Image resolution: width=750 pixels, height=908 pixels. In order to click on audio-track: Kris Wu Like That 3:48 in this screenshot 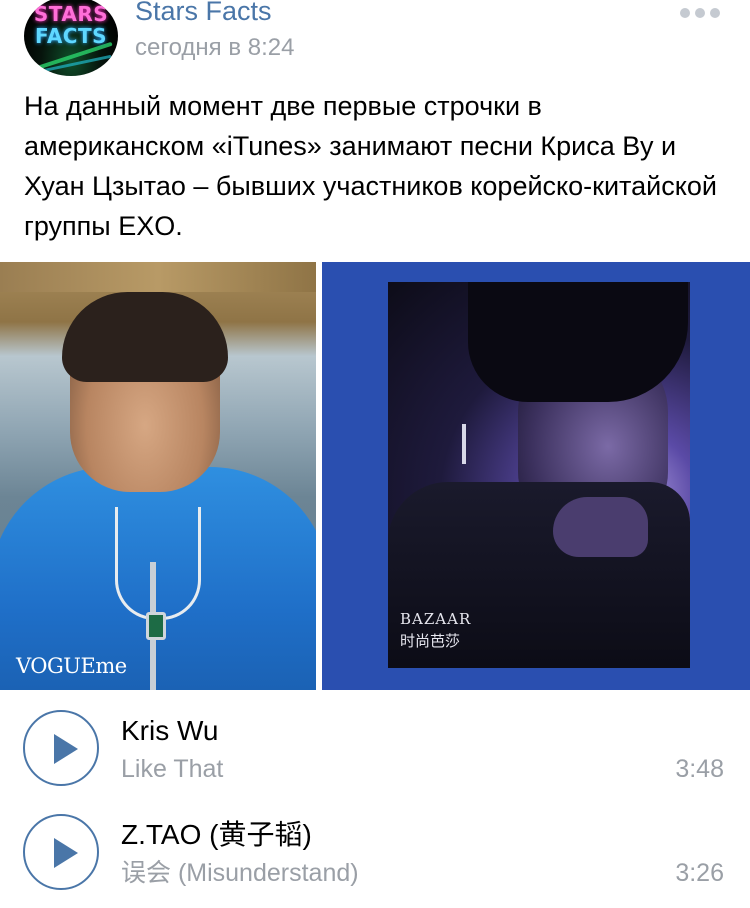, I will do `click(375, 752)`.